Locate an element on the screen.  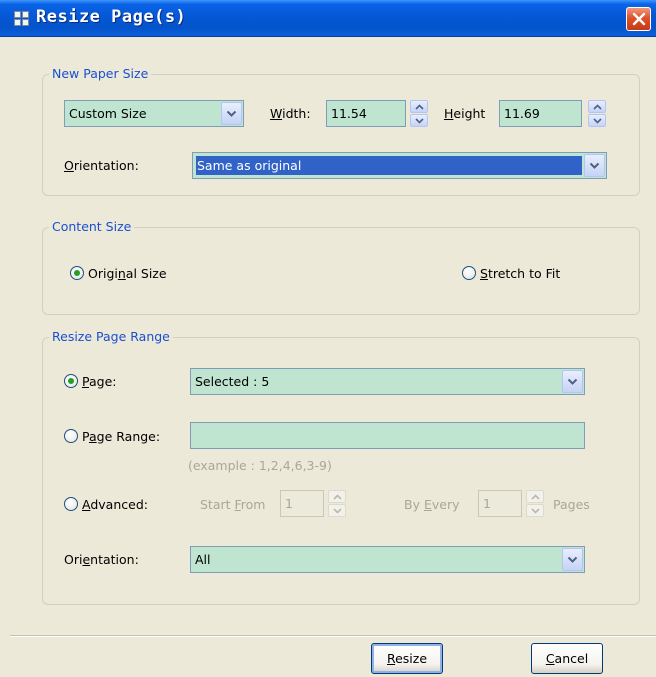
page-dropdown-button is located at coordinates (572, 381).